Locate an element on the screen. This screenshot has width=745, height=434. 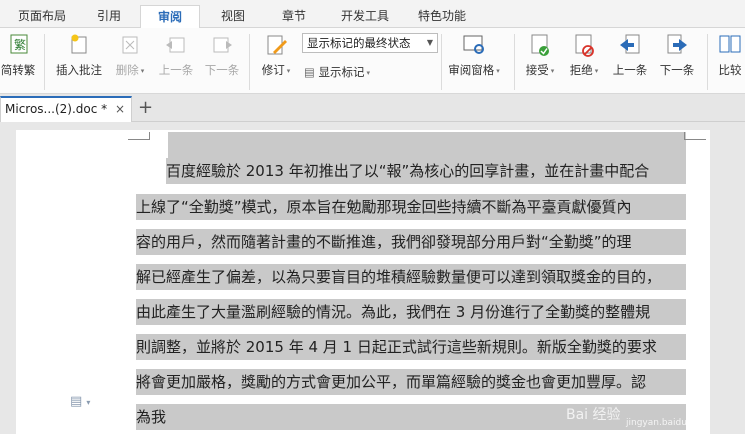
menu-tab-special-features: 特色功能 is located at coordinates (442, 16).